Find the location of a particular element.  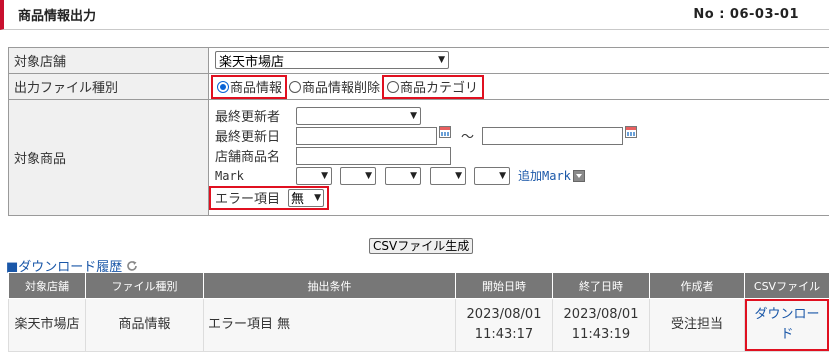

error-item-filter: エラー項目 無 ▼ is located at coordinates (269, 198).